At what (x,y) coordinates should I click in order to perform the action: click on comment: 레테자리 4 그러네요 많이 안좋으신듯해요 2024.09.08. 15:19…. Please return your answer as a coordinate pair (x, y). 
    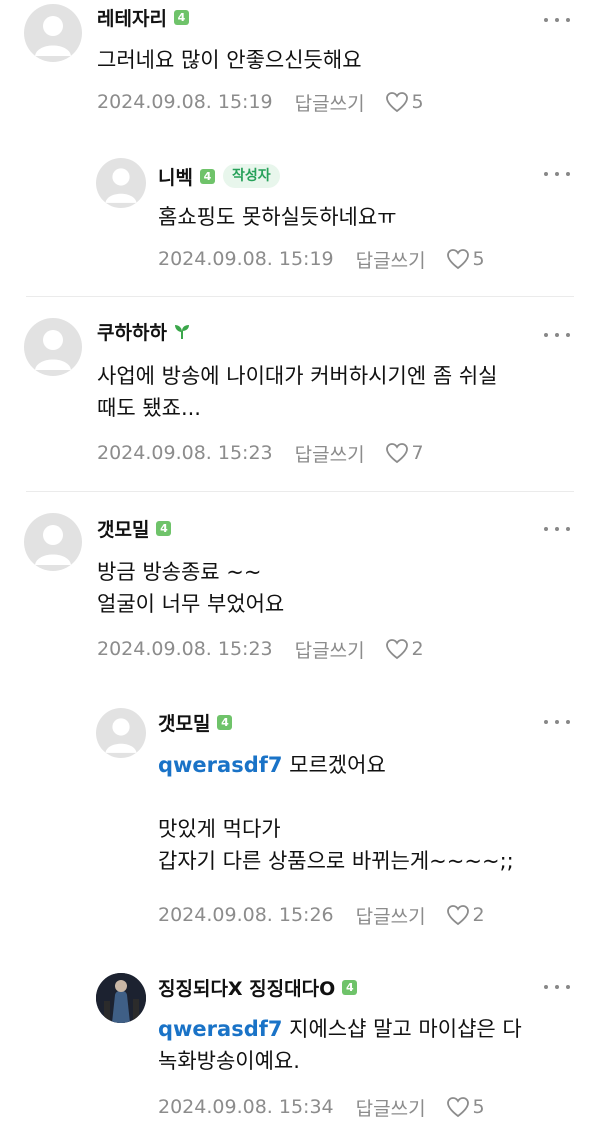
    Looking at the image, I should click on (300, 60).